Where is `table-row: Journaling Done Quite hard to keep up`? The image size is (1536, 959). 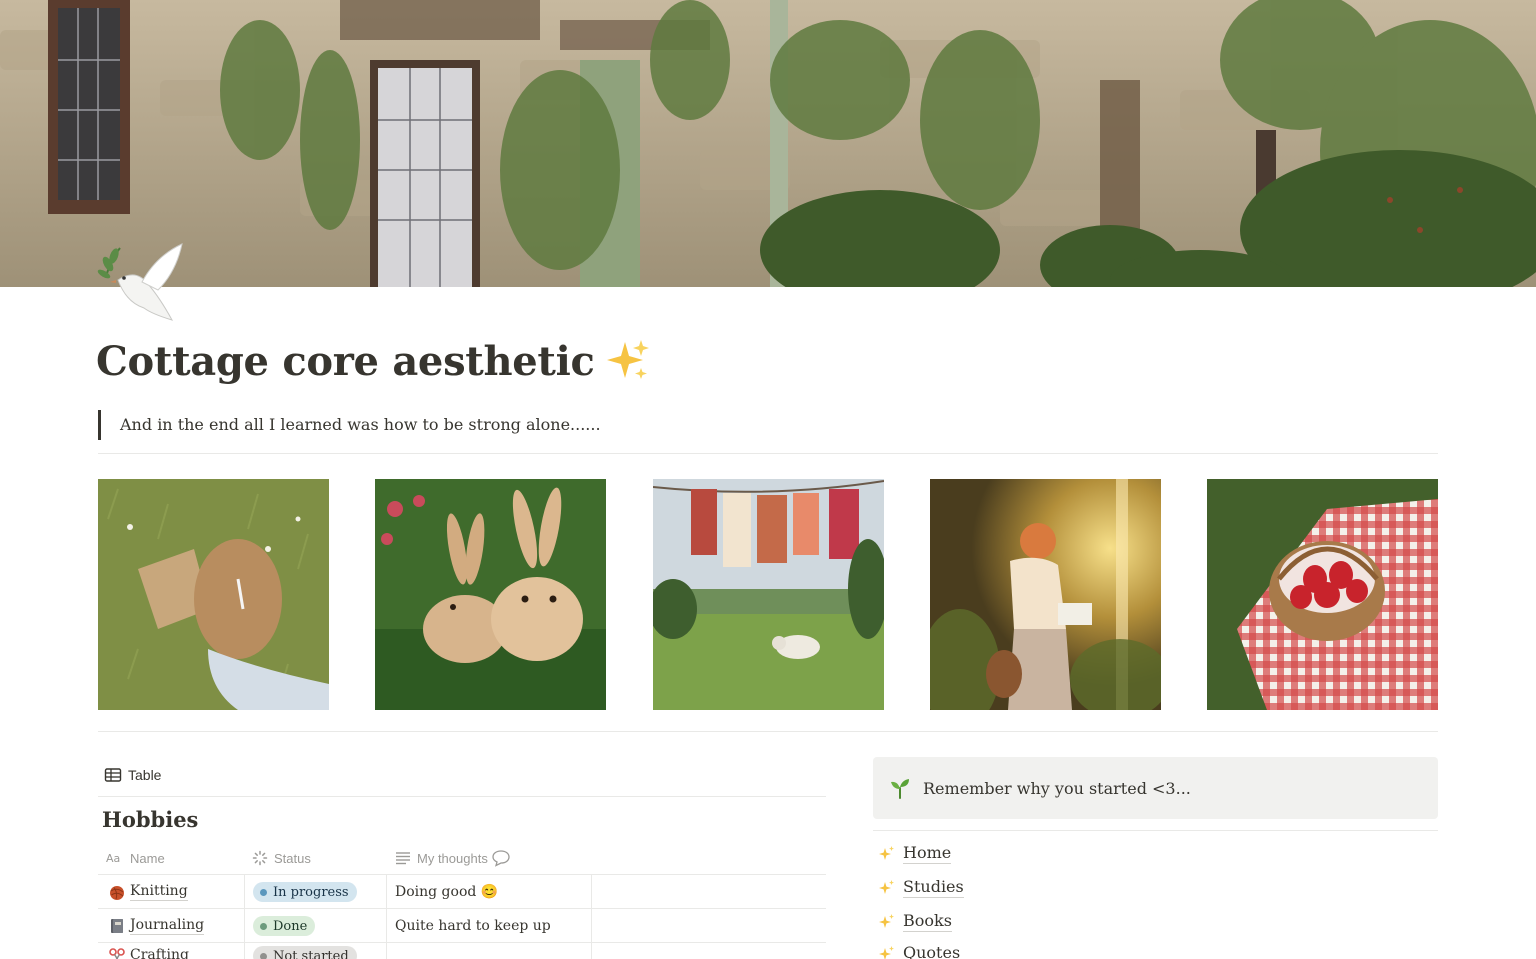 table-row: Journaling Done Quite hard to keep up is located at coordinates (462, 926).